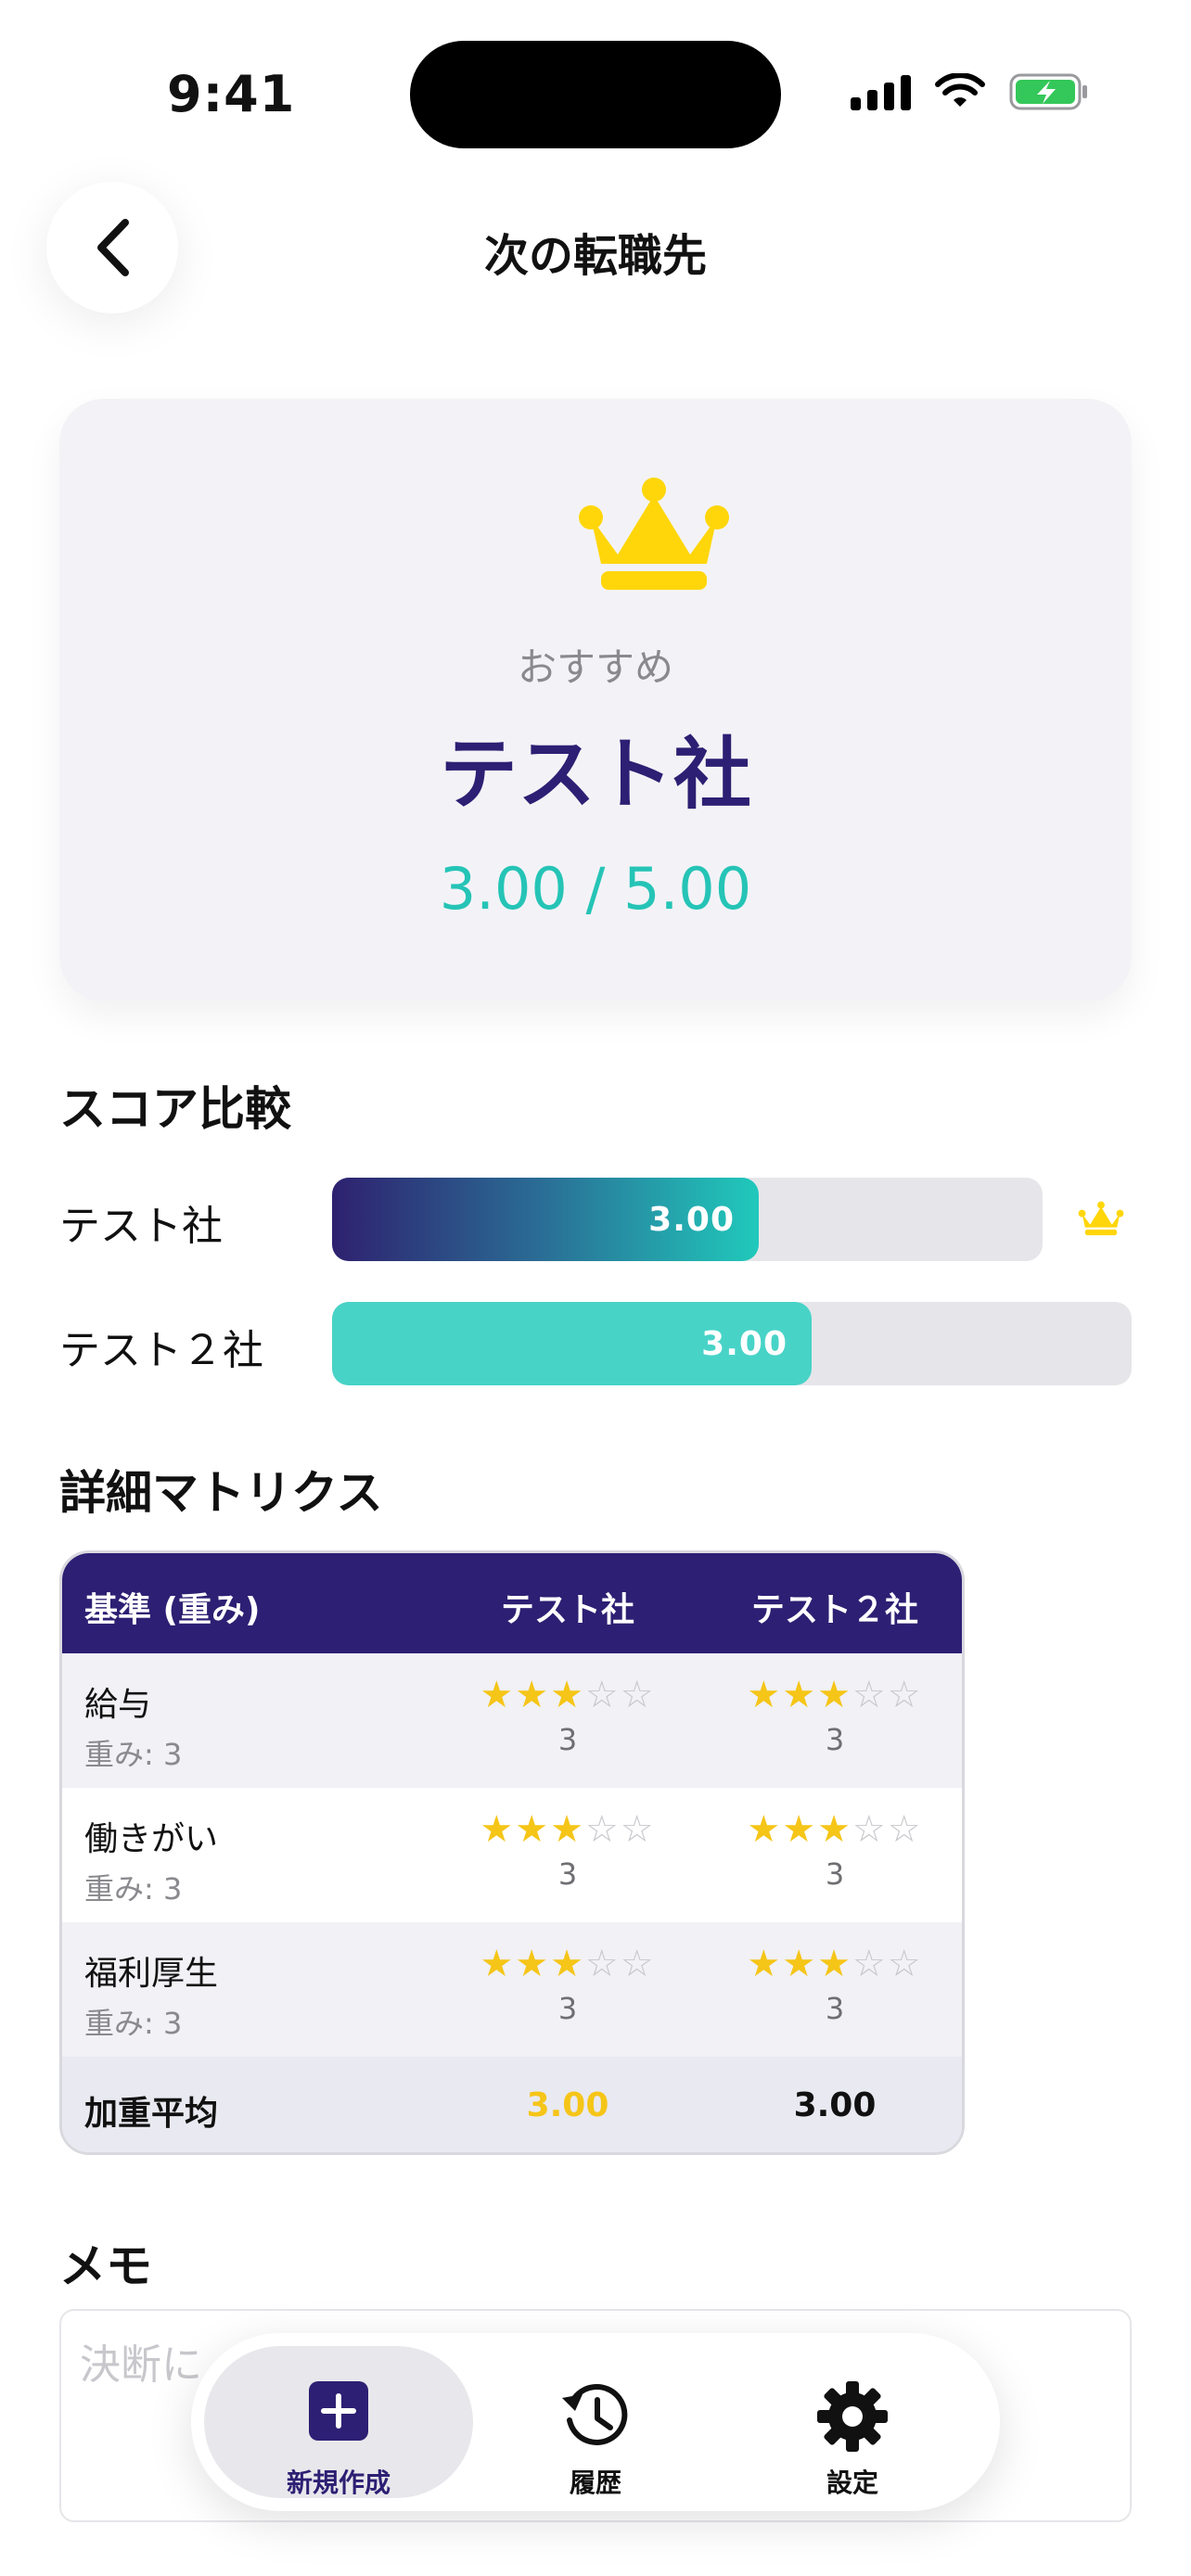 The height and width of the screenshot is (2576, 1191). Describe the element at coordinates (338, 2411) in the screenshot. I see `plus-square-icon` at that location.